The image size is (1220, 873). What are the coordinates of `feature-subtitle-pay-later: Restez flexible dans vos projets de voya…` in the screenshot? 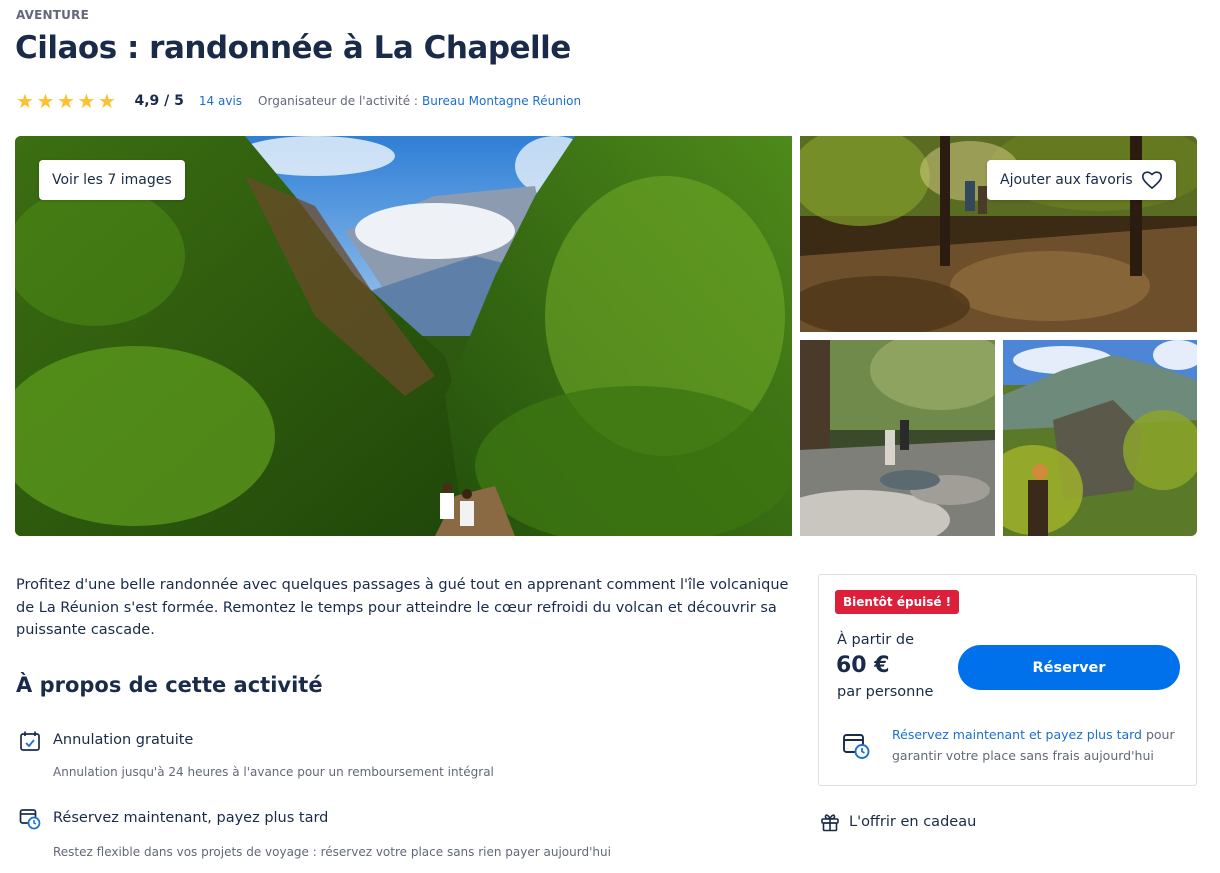 It's located at (332, 852).